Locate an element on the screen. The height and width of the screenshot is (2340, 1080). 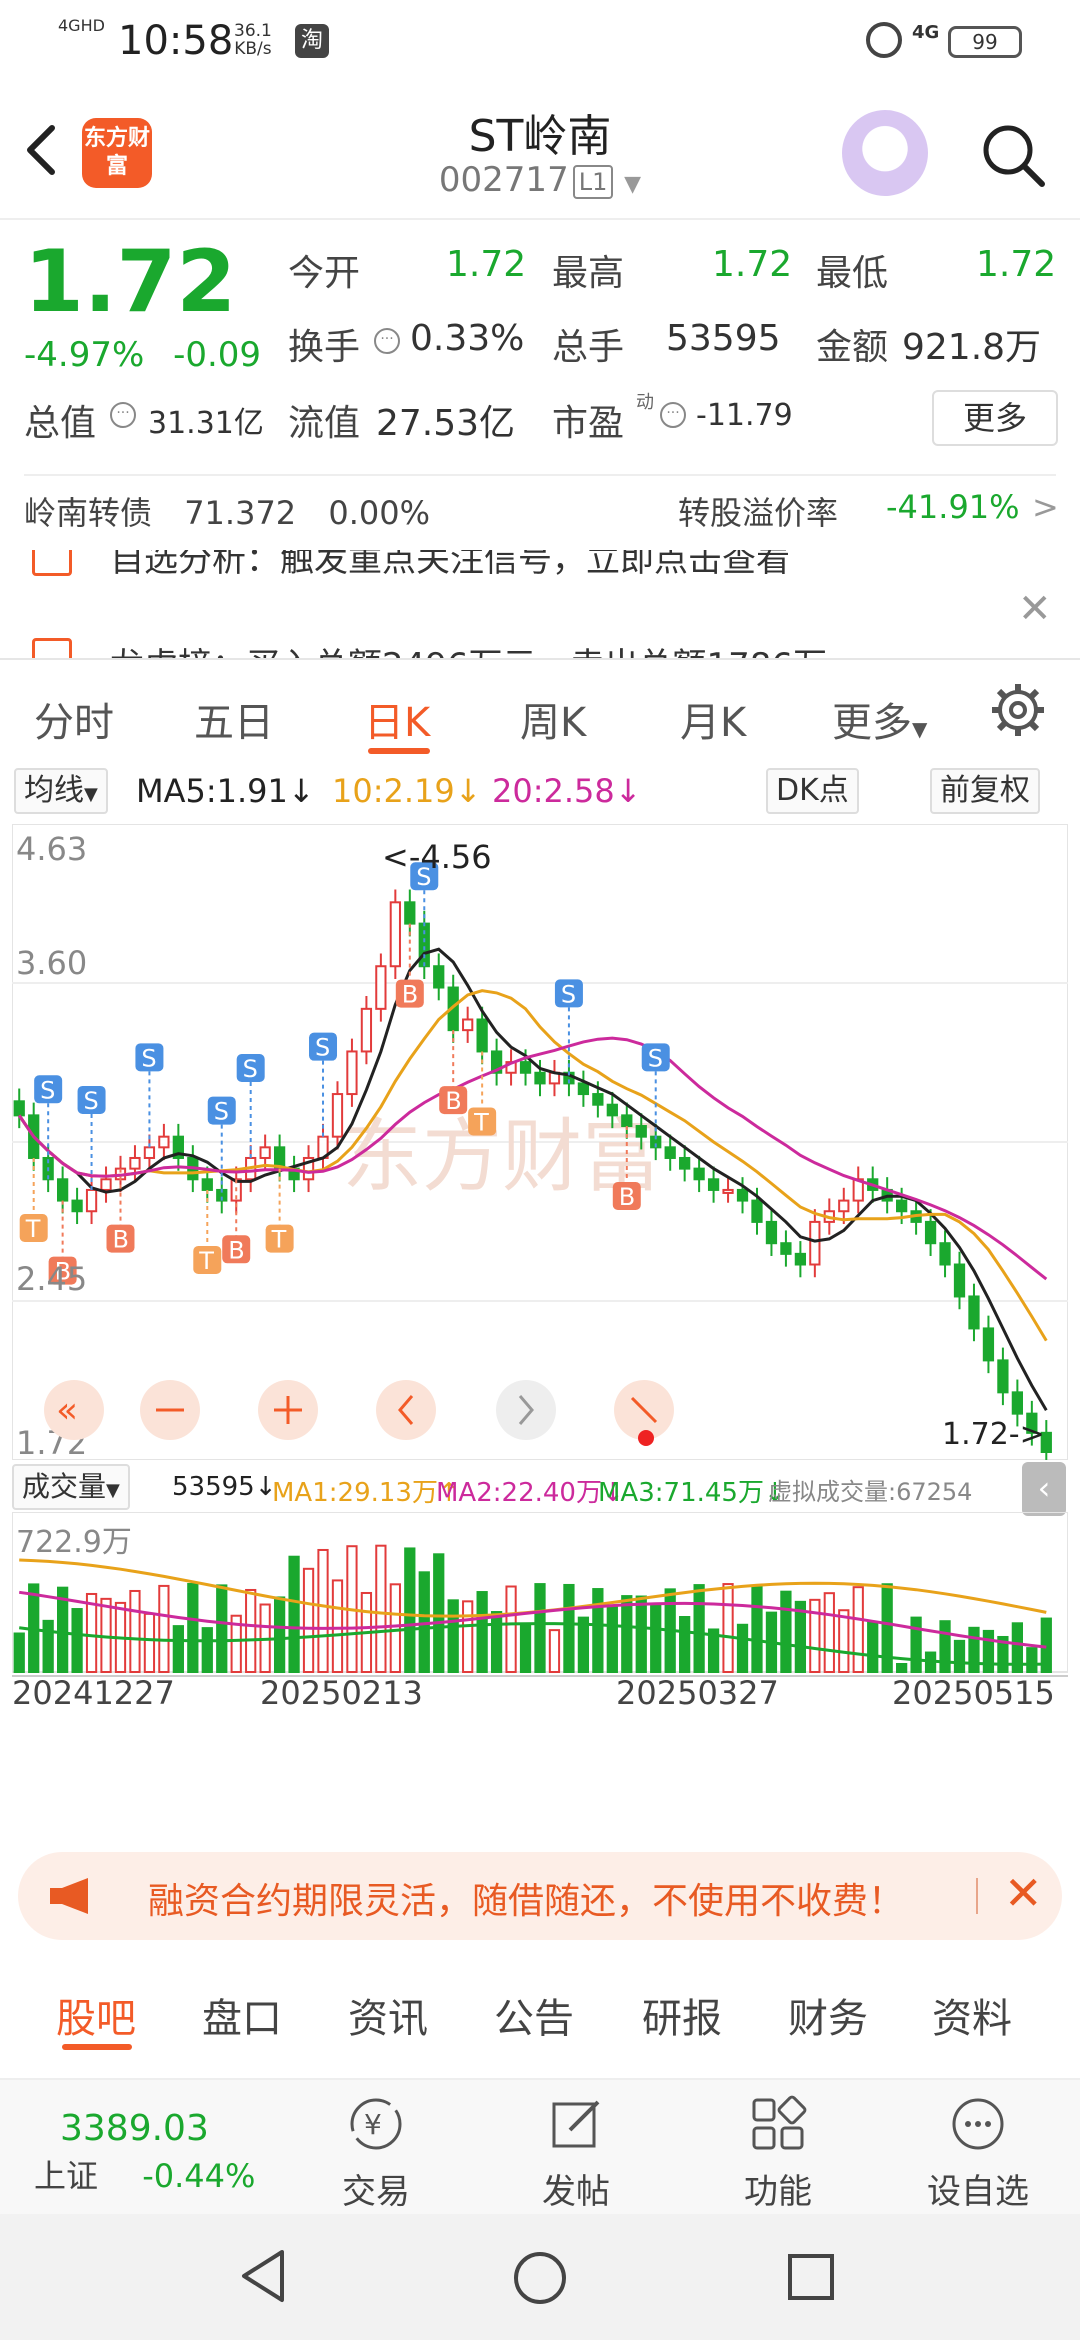
divider is located at coordinates (977, 1896).